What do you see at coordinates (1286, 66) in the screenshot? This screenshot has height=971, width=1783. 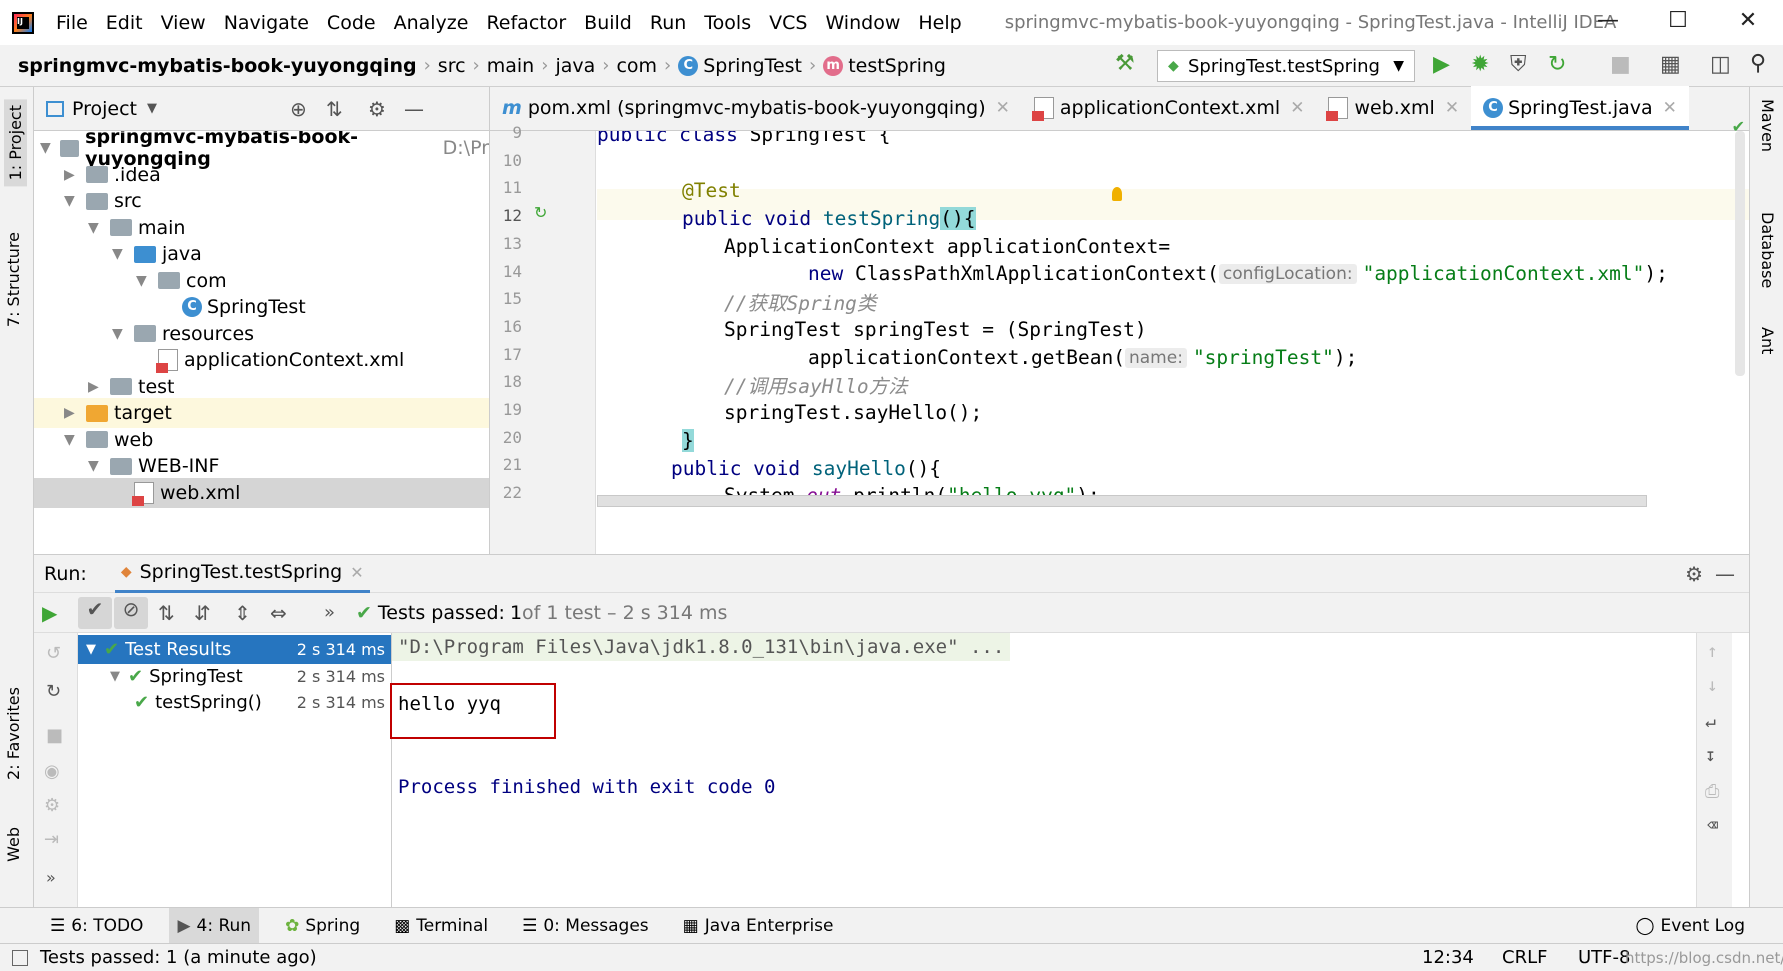 I see `run-configuration-select: ◆ SpringTest.testSpring ▼` at bounding box center [1286, 66].